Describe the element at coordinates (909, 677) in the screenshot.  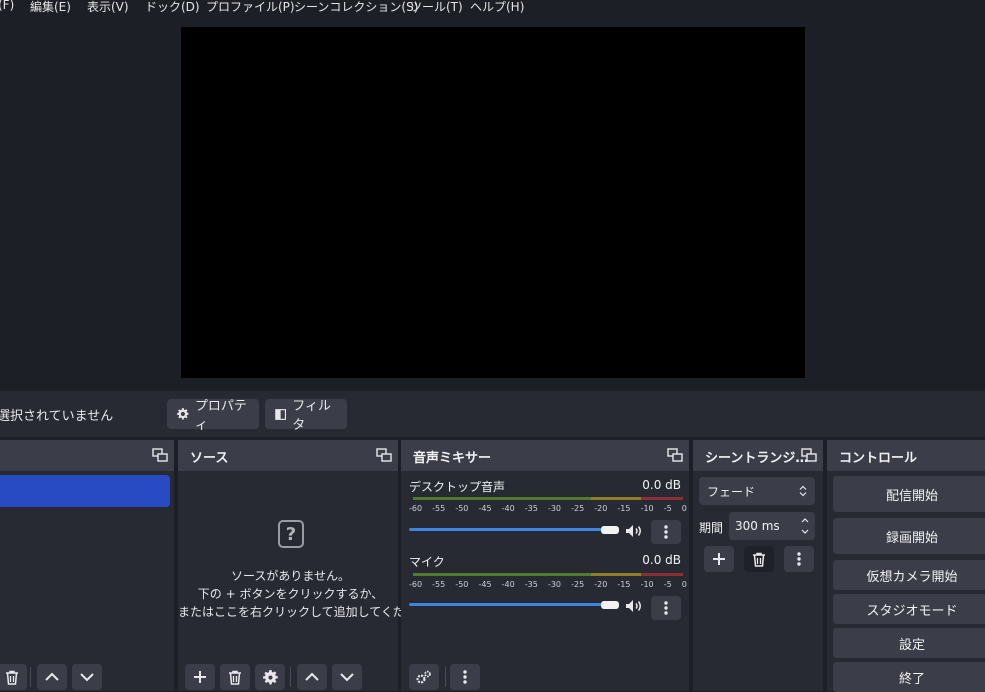
I see `exit-button: 終了` at that location.